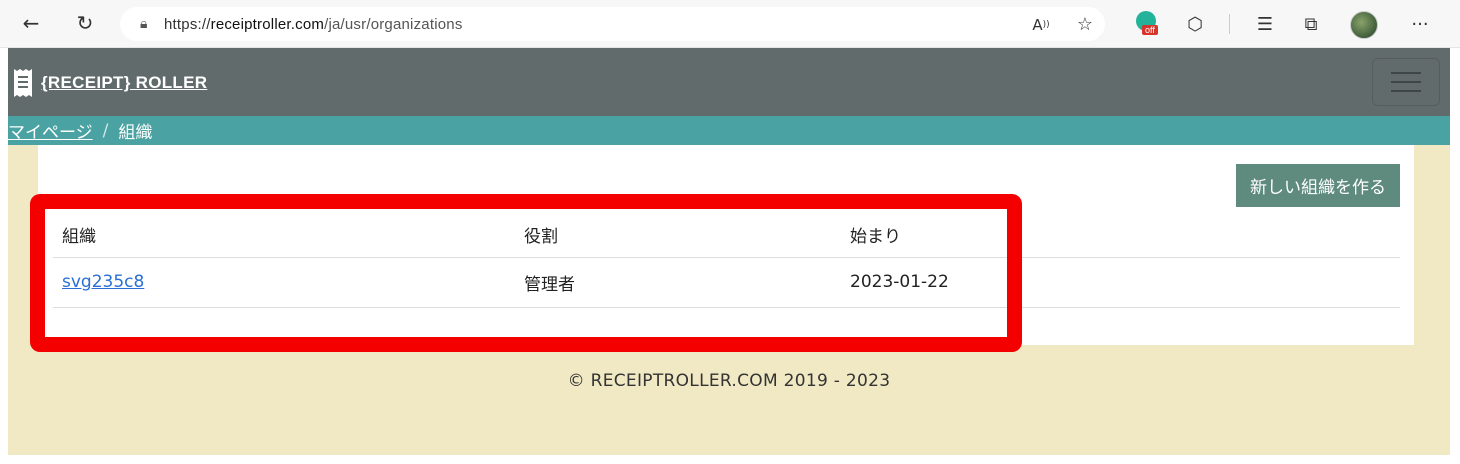 The width and height of the screenshot is (1460, 464). Describe the element at coordinates (729, 82) in the screenshot. I see `app-header: {RECEIPT} ROLLER` at that location.